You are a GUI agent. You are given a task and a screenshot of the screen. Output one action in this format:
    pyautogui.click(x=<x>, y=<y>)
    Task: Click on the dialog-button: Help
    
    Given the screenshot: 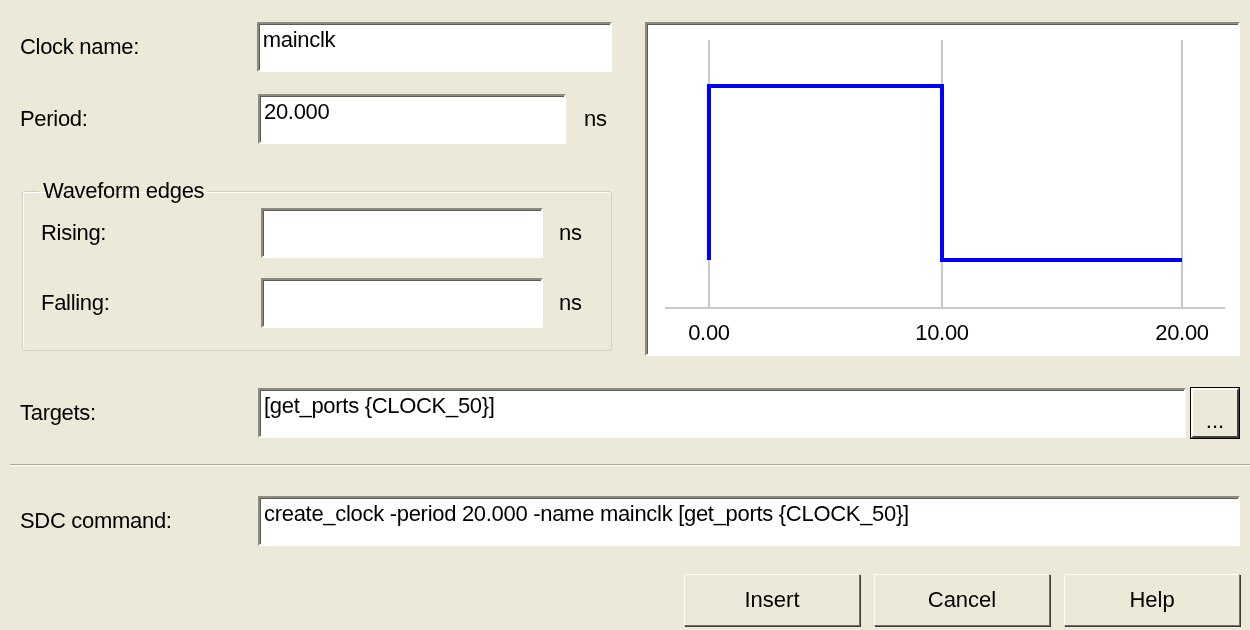 What is the action you would take?
    pyautogui.click(x=1152, y=600)
    